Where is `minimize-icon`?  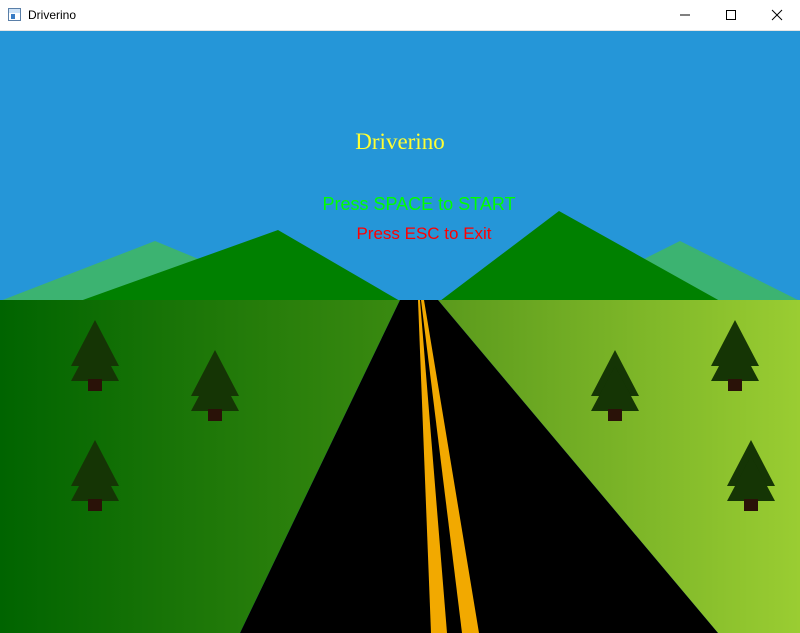
minimize-icon is located at coordinates (685, 15).